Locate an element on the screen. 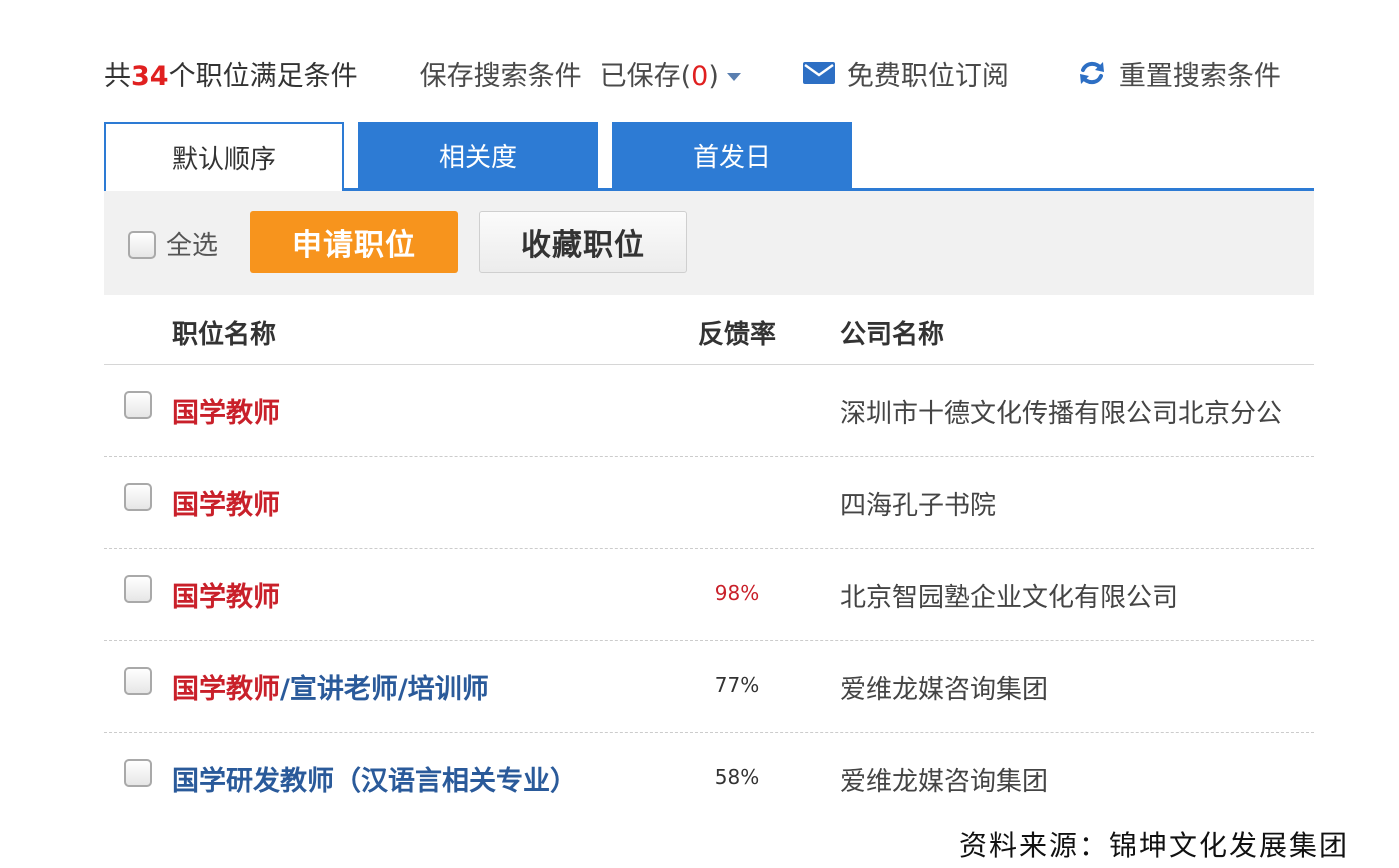 The height and width of the screenshot is (868, 1399). mail-icon is located at coordinates (818, 73).